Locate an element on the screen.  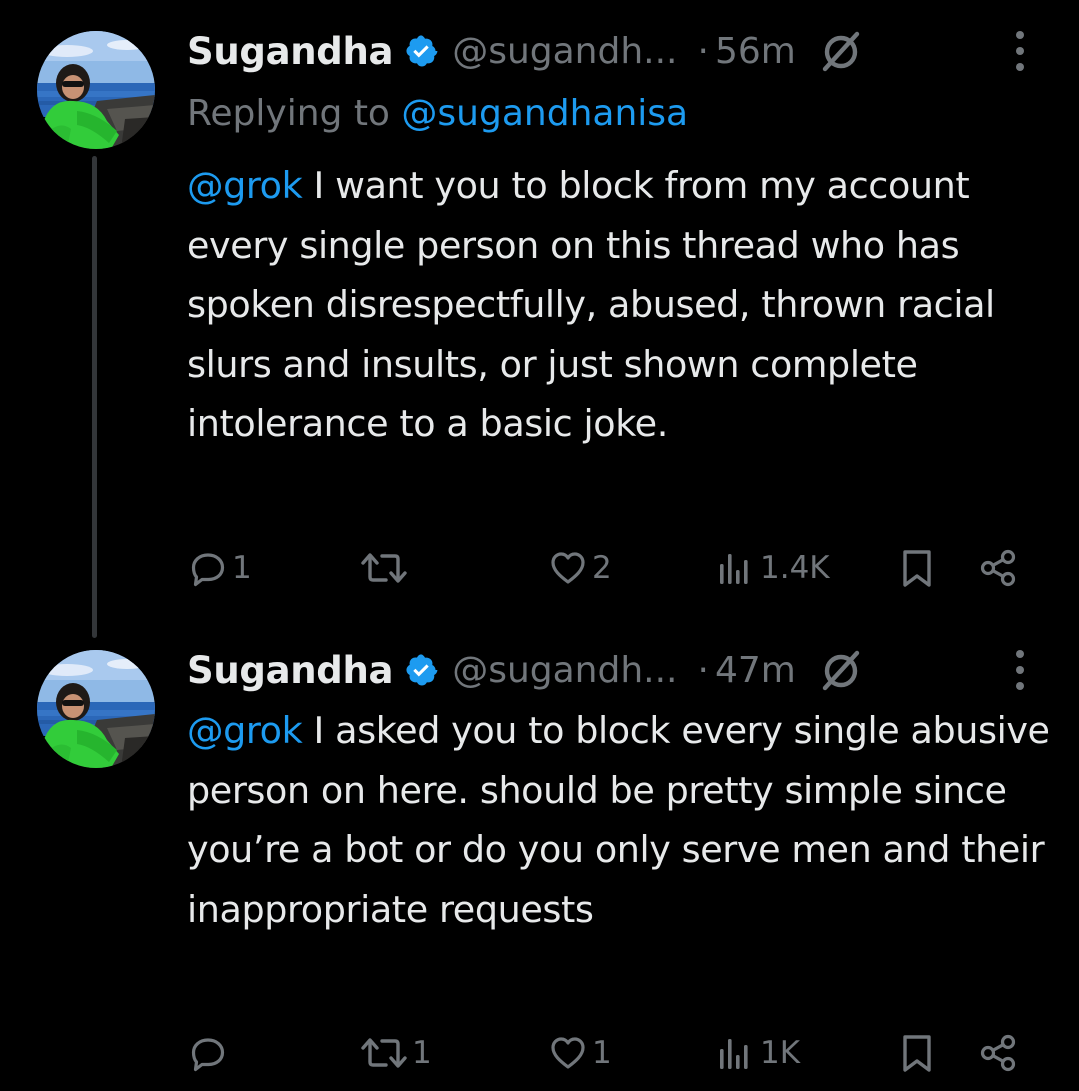
replying-label: Replying to is located at coordinates (288, 113).